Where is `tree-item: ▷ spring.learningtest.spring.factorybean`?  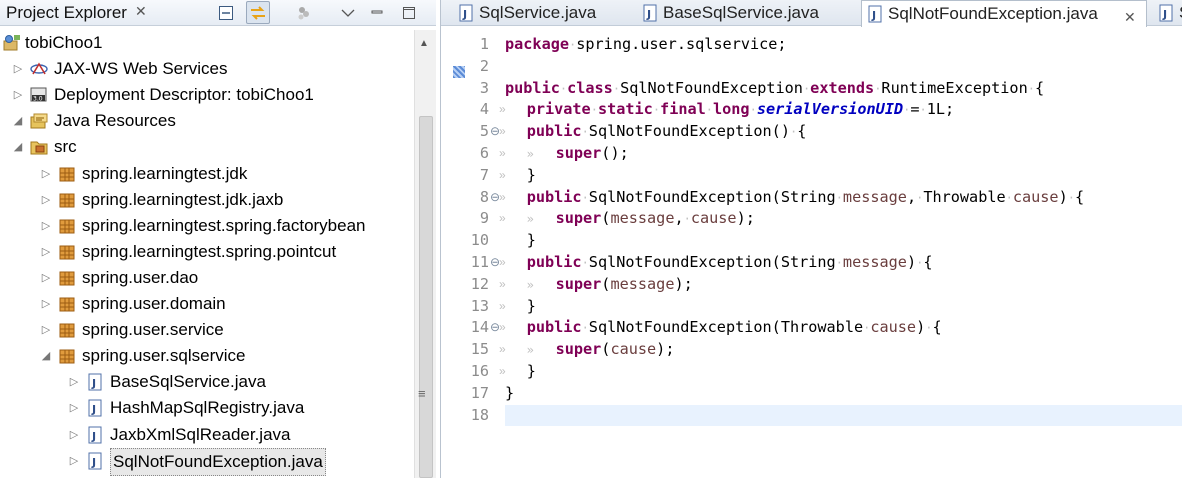
tree-item: ▷ spring.learningtest.spring.factorybean is located at coordinates (207, 226).